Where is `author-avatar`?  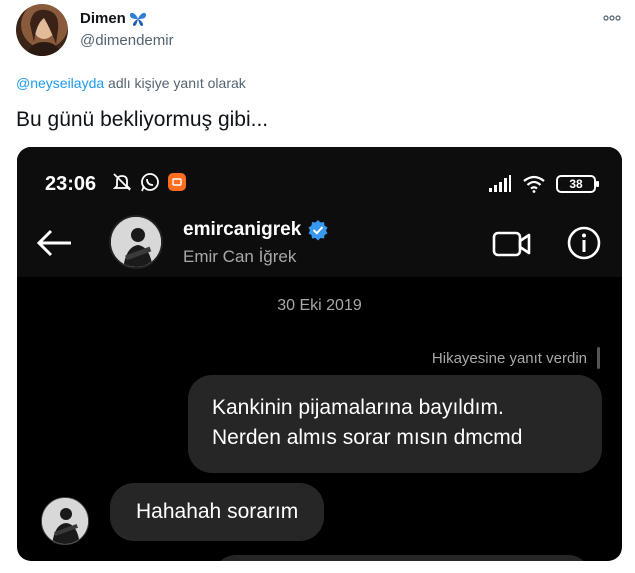
author-avatar is located at coordinates (42, 30).